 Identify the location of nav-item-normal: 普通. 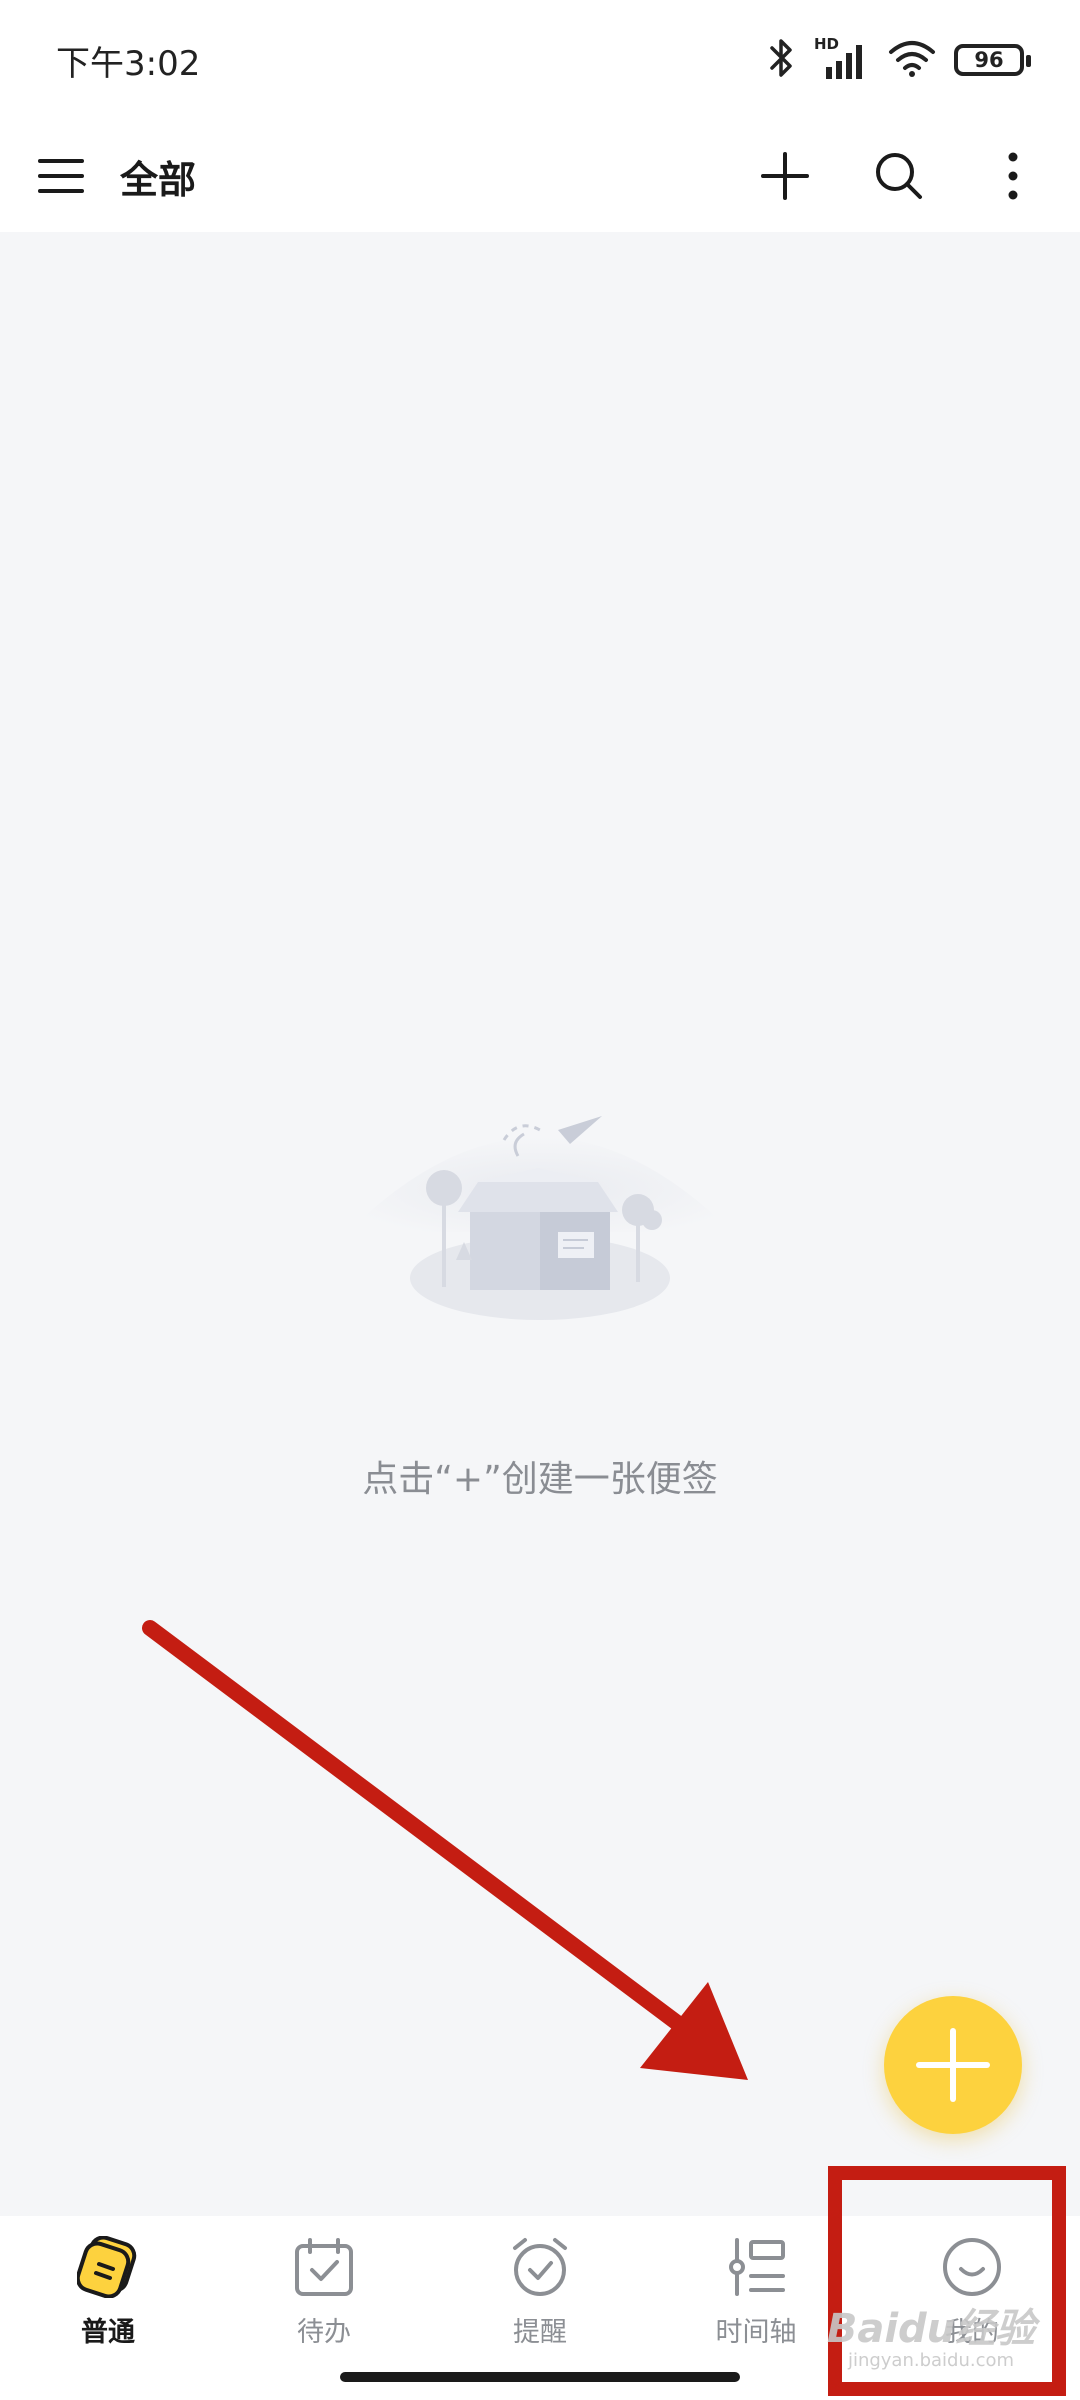
(108, 2291).